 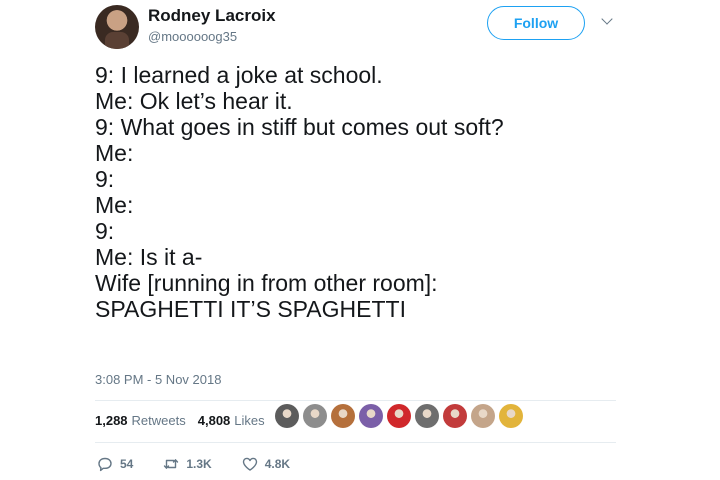 I want to click on reply-icon, so click(x=105, y=464).